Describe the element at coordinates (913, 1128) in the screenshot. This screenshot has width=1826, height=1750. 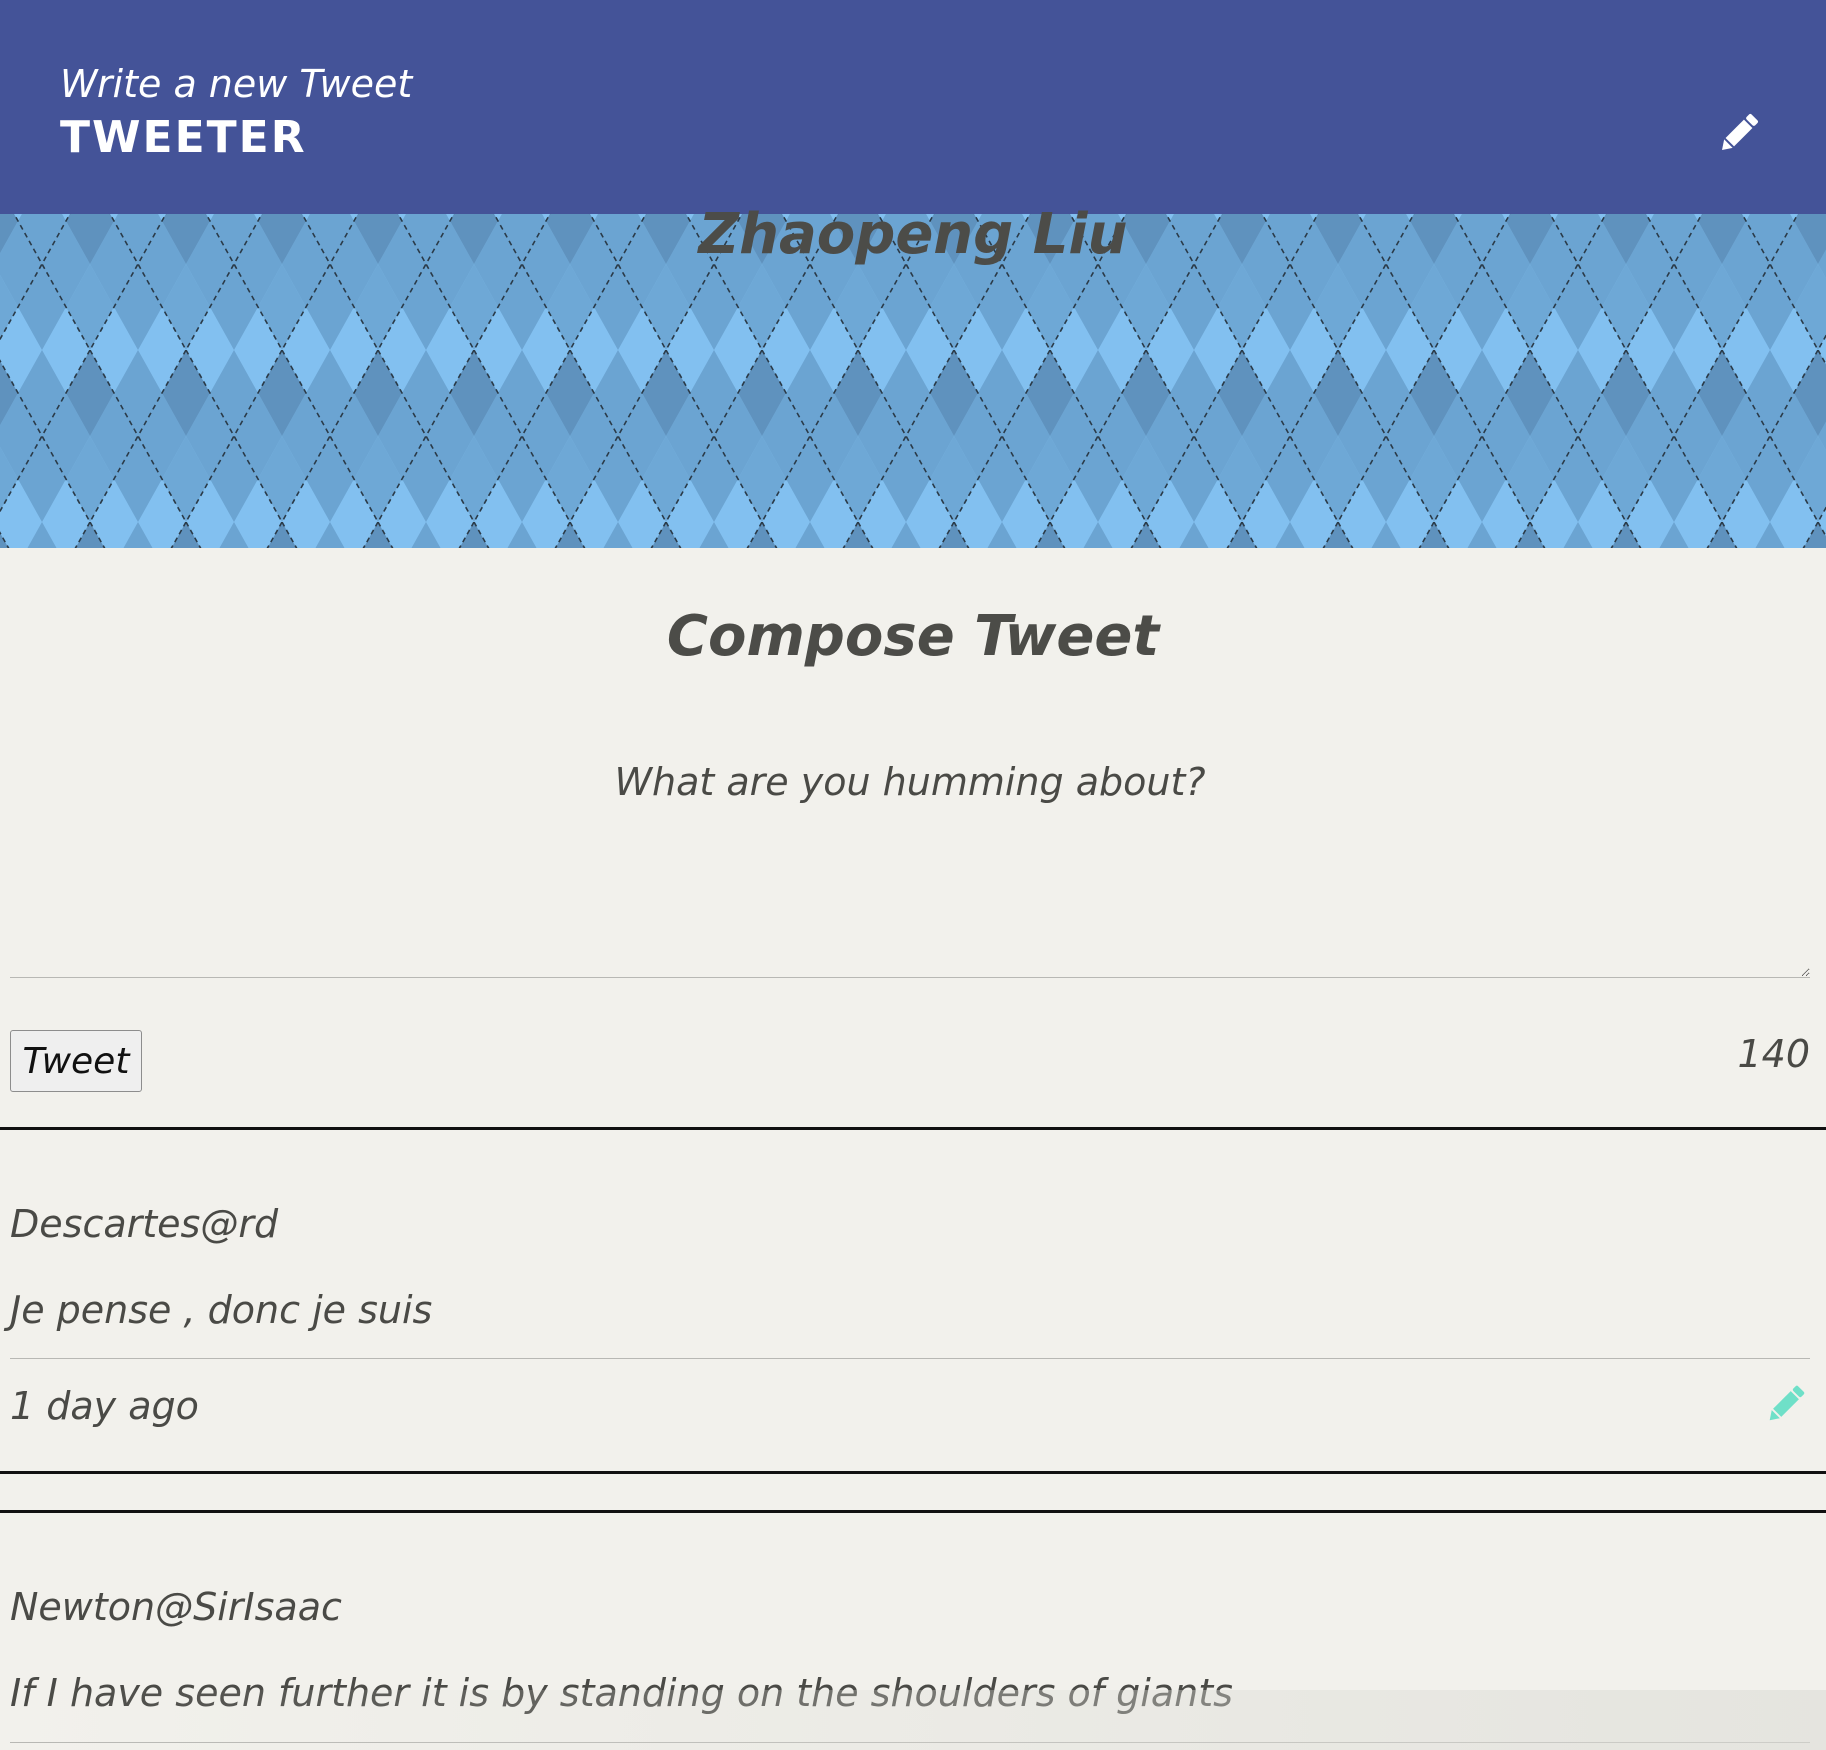
I see `section-divider` at that location.